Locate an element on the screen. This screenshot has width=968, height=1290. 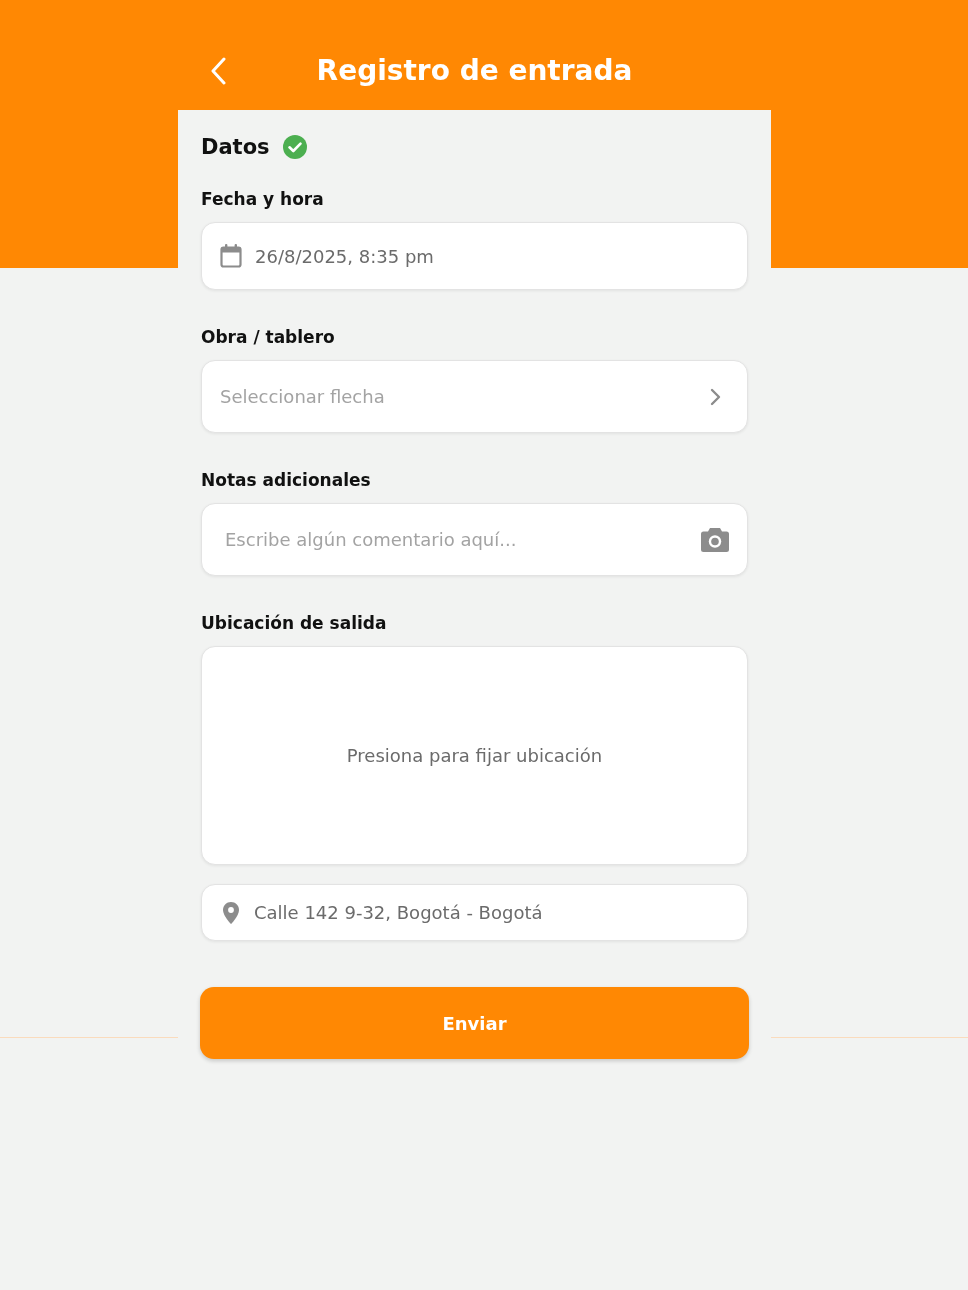
field-label: Obra / tablero is located at coordinates (268, 337).